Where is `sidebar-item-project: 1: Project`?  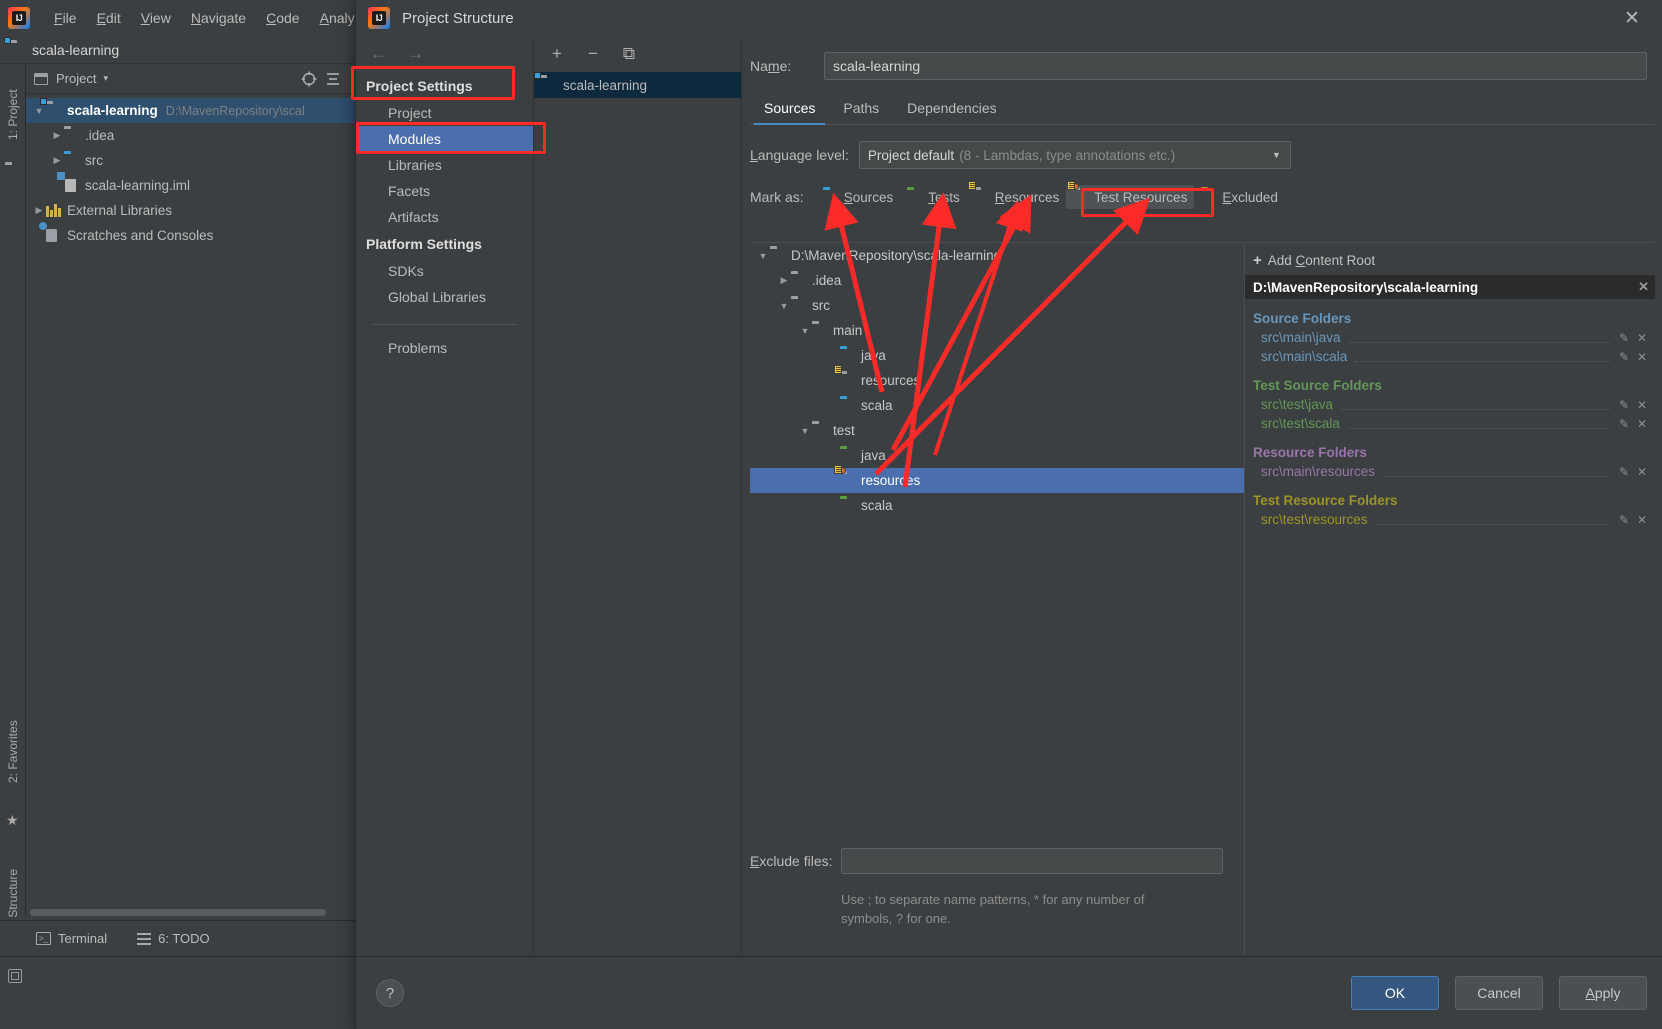
sidebar-item-project: 1: Project is located at coordinates (13, 115).